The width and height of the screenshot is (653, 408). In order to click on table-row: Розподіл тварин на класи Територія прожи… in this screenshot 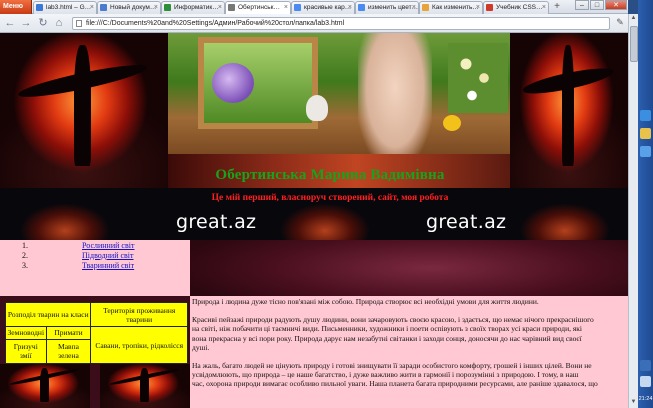, I will do `click(96, 314)`.